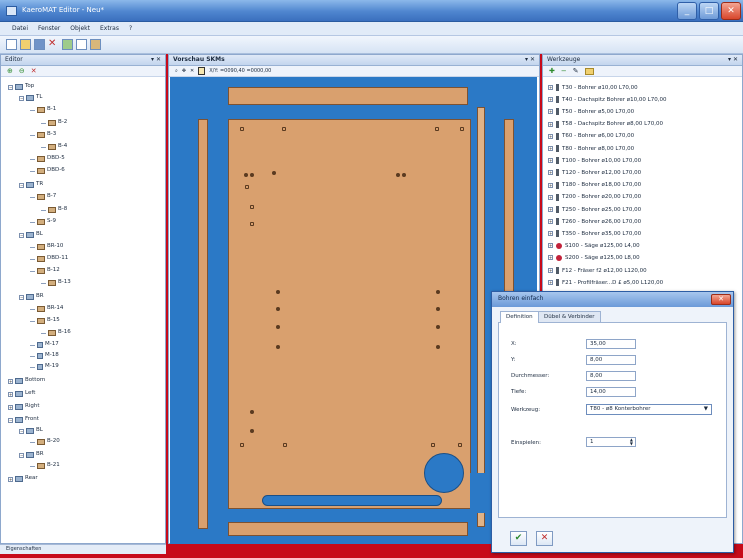 The image size is (743, 558). I want to click on preview-close-icon: ▾ ✕, so click(530, 60).